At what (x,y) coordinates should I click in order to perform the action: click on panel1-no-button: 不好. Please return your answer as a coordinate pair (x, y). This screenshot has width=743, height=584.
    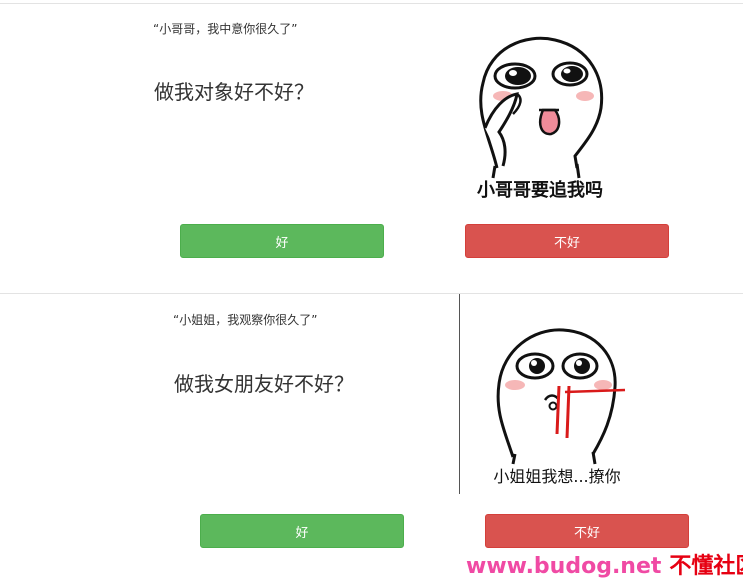
    Looking at the image, I should click on (567, 241).